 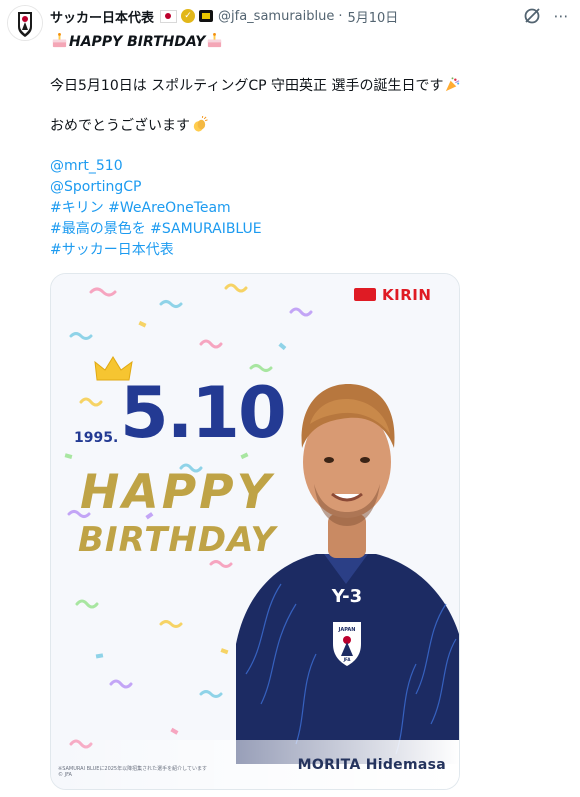 What do you see at coordinates (96, 438) in the screenshot?
I see `birth-year: 1995.` at bounding box center [96, 438].